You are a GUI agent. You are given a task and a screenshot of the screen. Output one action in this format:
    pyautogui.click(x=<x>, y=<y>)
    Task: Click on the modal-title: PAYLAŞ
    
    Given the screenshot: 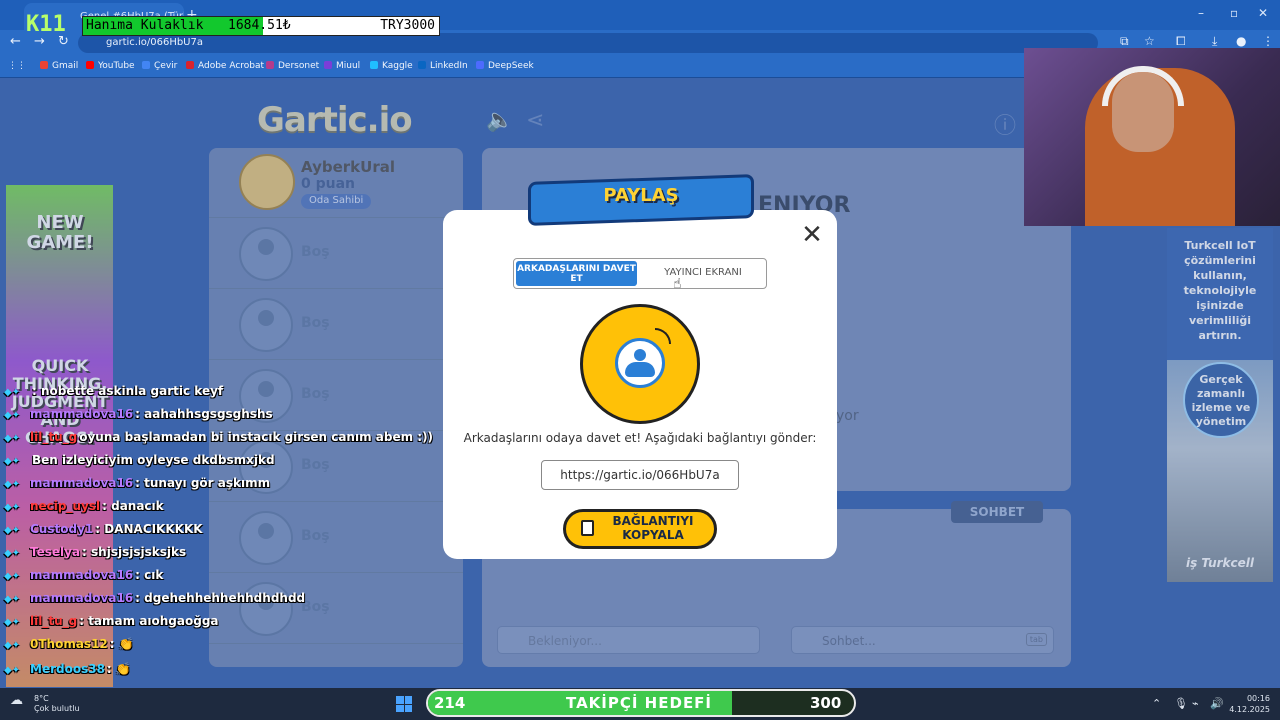 What is the action you would take?
    pyautogui.click(x=641, y=195)
    